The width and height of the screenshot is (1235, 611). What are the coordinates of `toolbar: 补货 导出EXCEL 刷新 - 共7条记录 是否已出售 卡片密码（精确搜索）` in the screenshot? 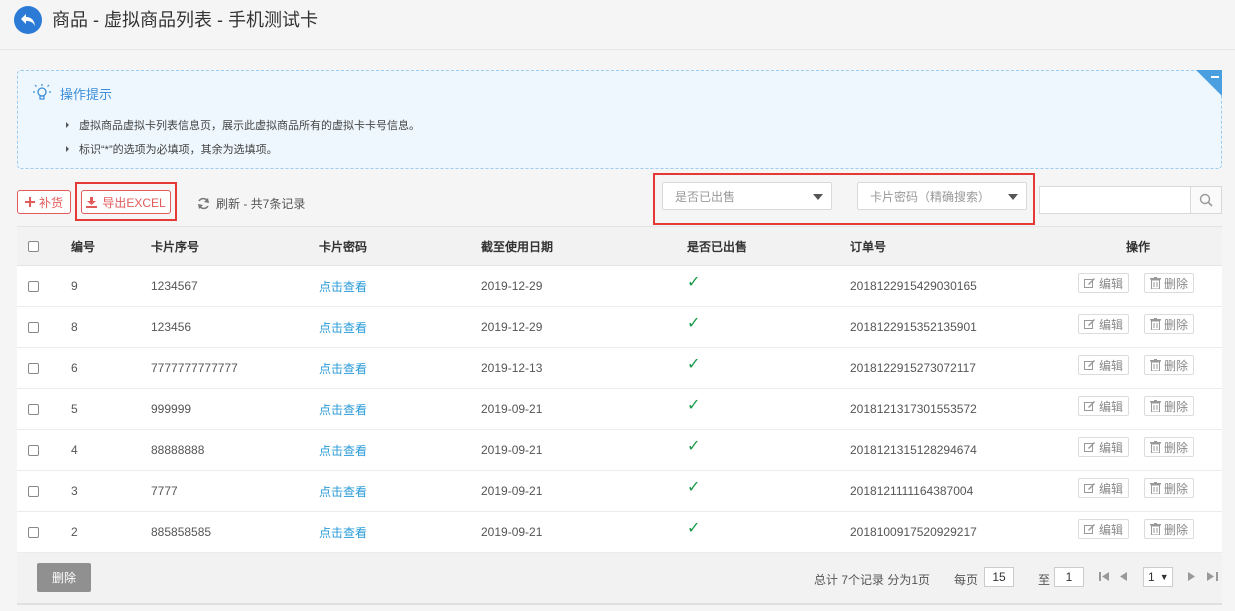 It's located at (619, 199).